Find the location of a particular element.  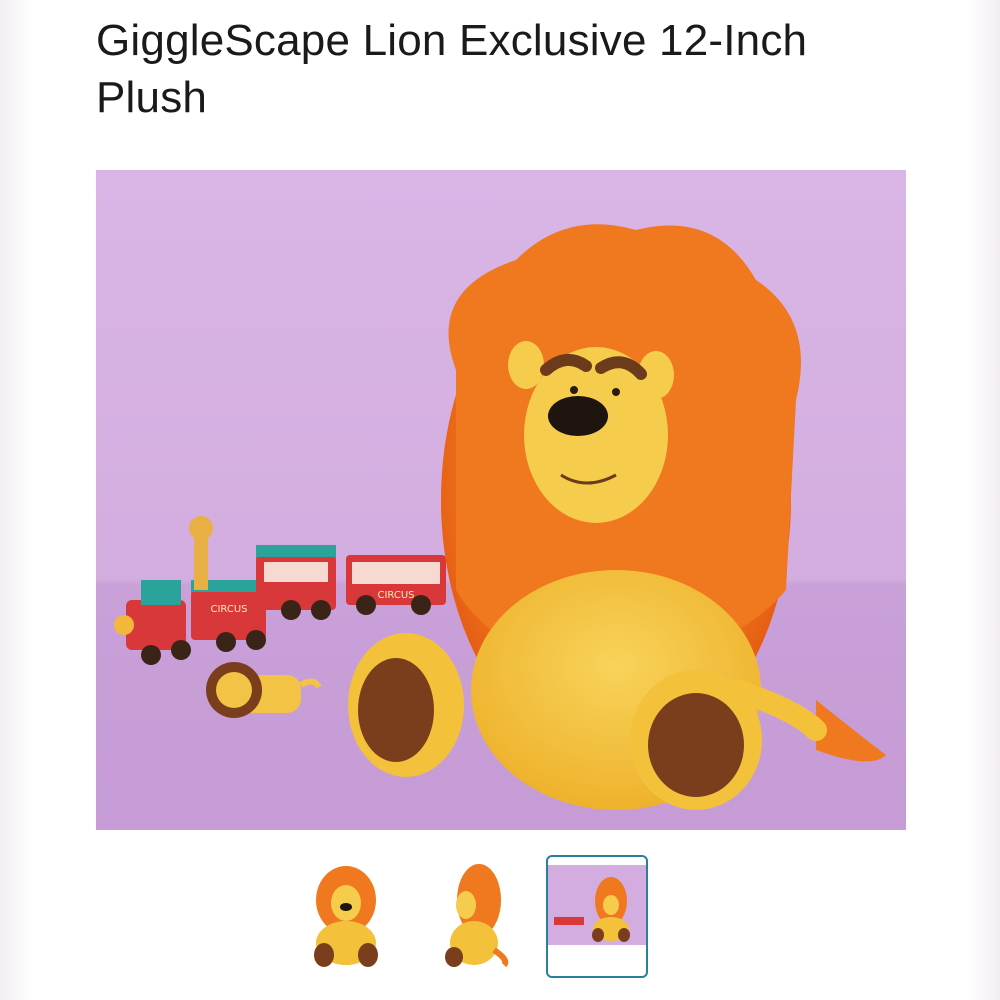

thumbnail-strip is located at coordinates (476, 917).